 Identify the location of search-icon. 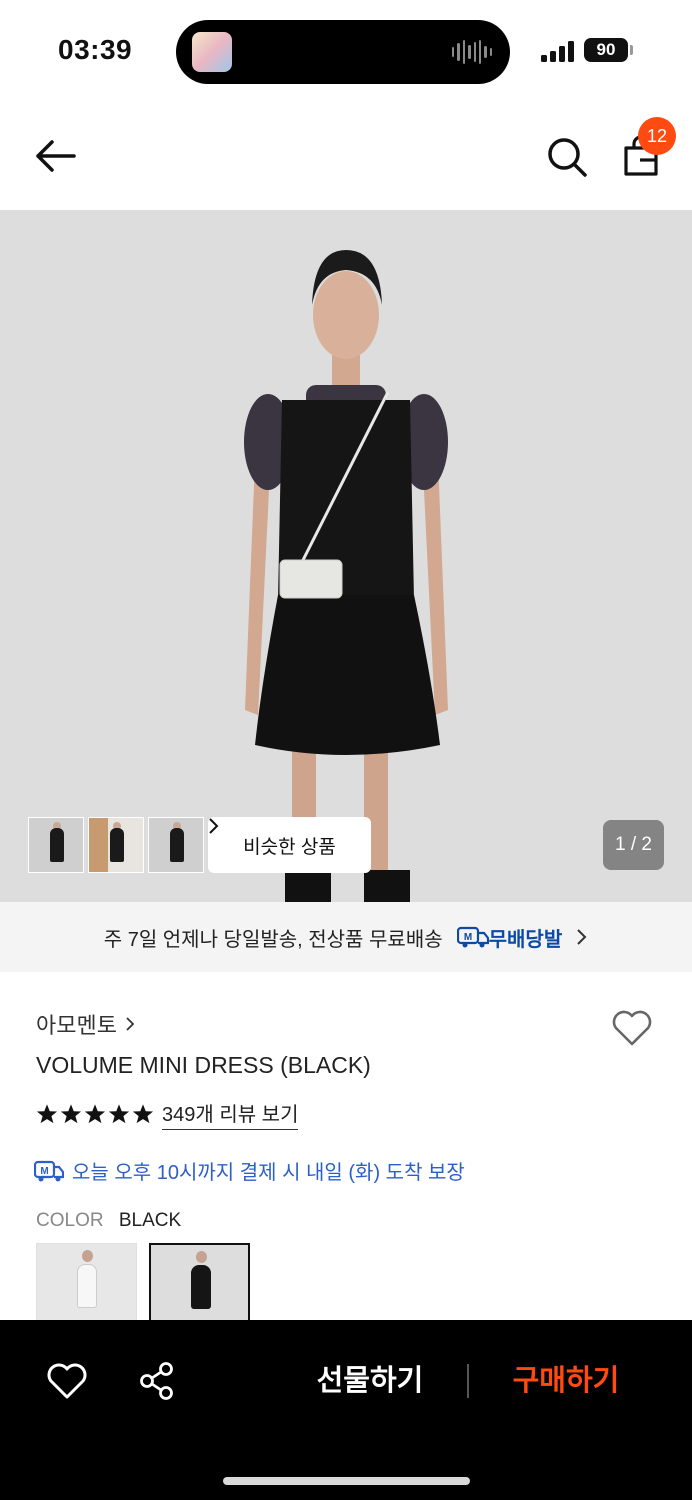
(567, 157).